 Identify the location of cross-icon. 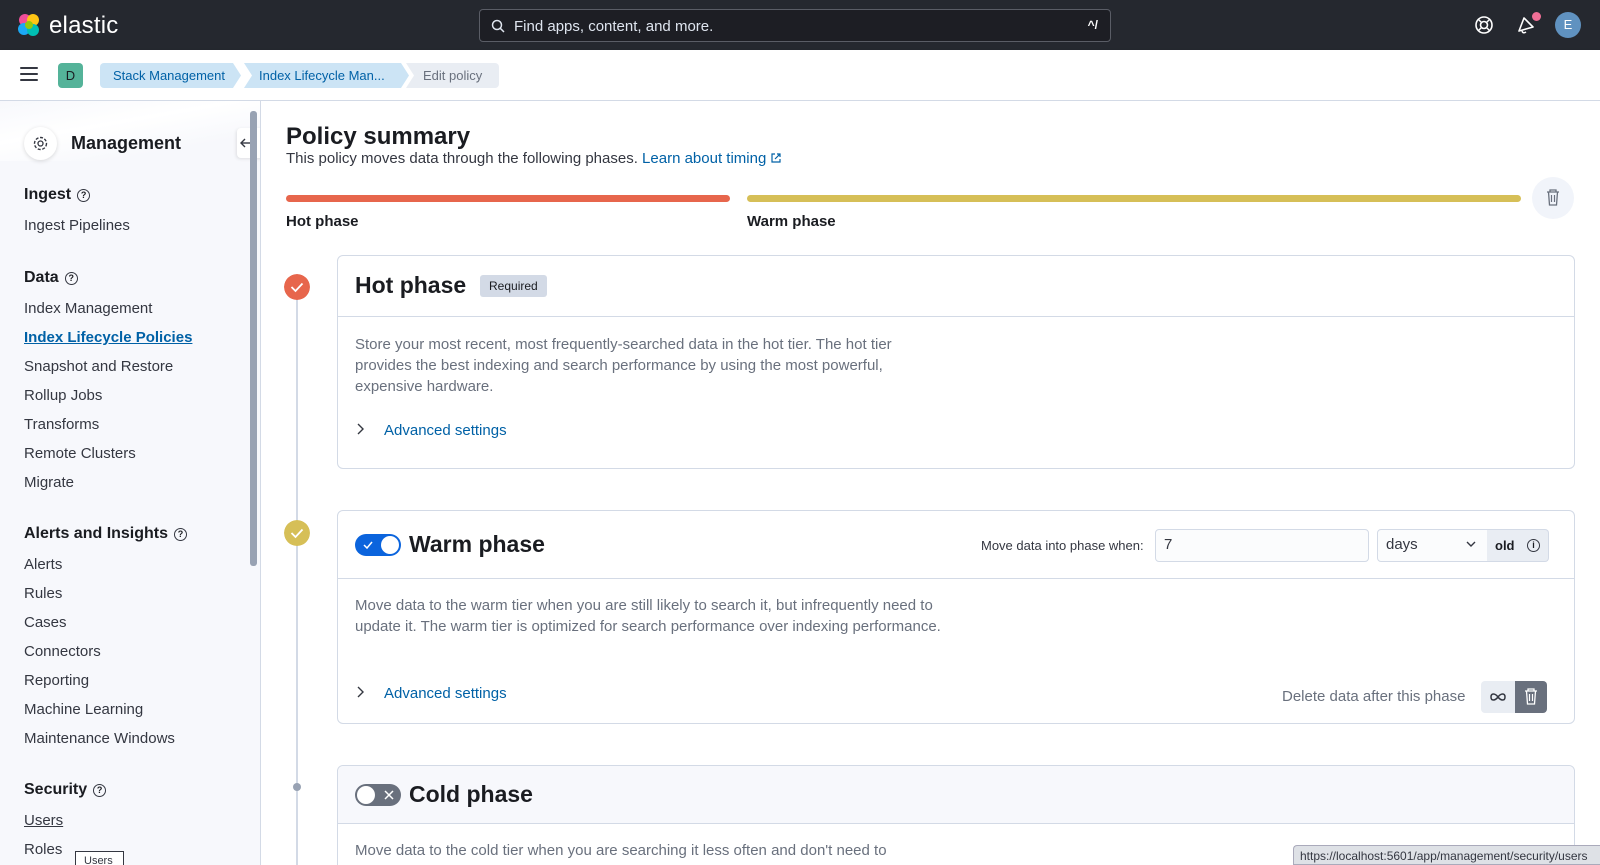
(389, 795).